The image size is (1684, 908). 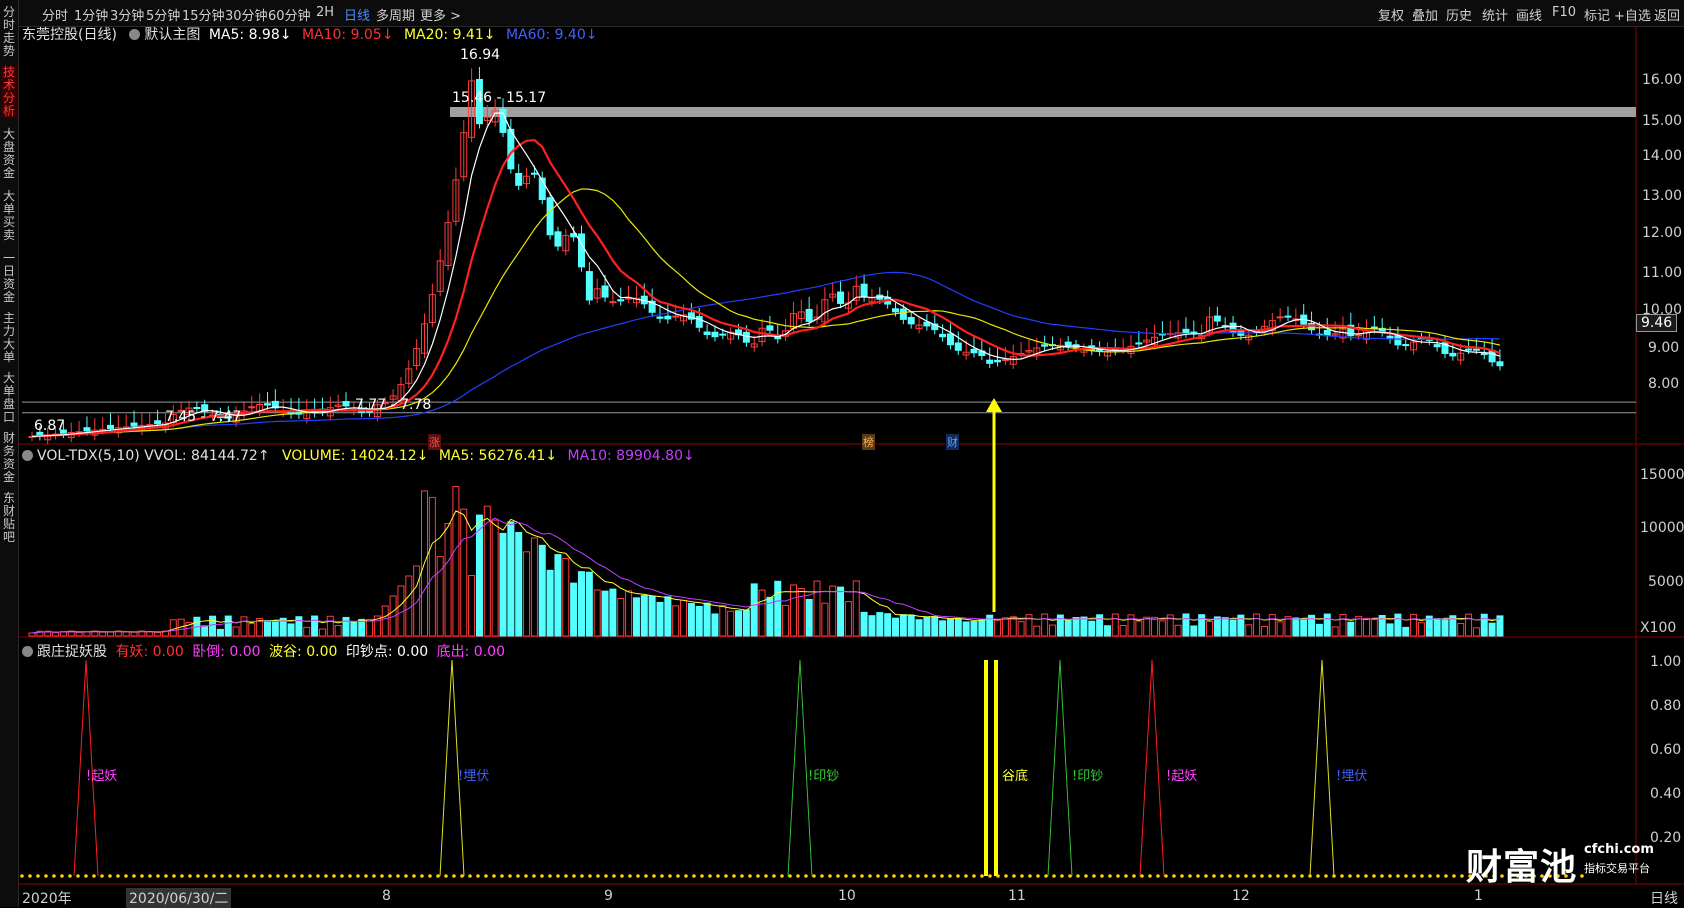 I want to click on price-tick-15: 15.00, so click(x=1662, y=121).